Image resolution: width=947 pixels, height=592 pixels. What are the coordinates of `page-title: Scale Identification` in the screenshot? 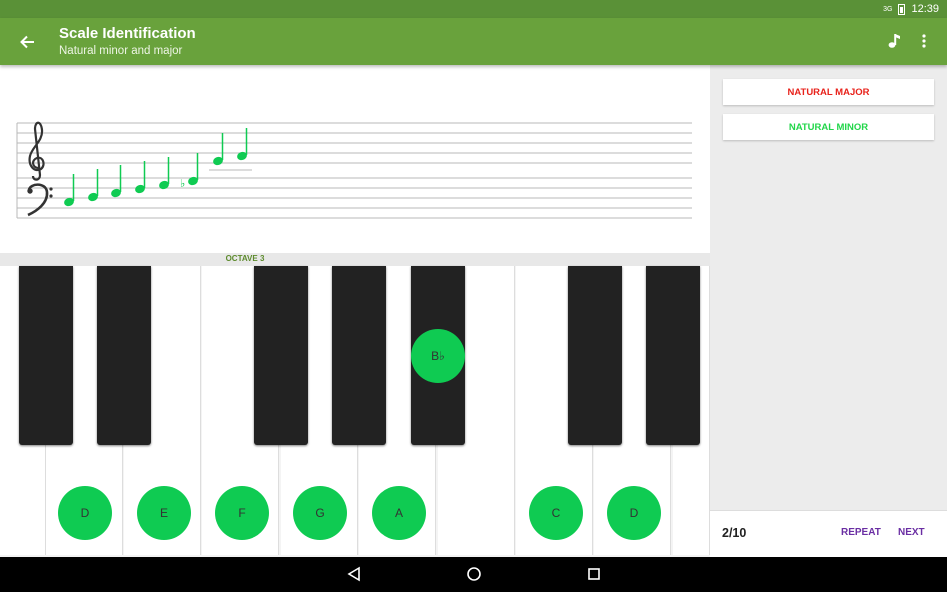 It's located at (127, 33).